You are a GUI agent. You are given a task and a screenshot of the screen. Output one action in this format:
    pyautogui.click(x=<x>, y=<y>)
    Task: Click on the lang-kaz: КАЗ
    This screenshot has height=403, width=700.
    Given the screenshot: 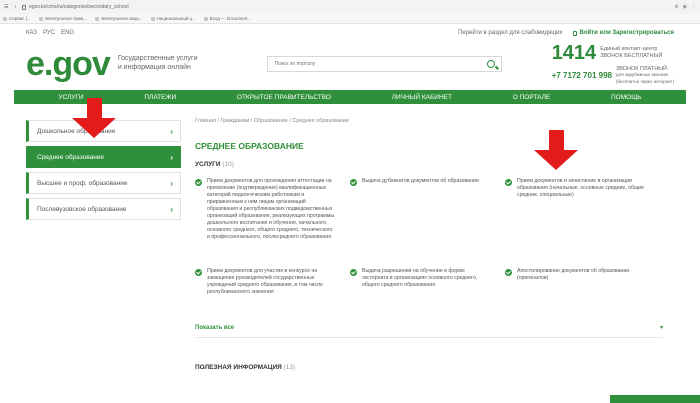 What is the action you would take?
    pyautogui.click(x=31, y=33)
    